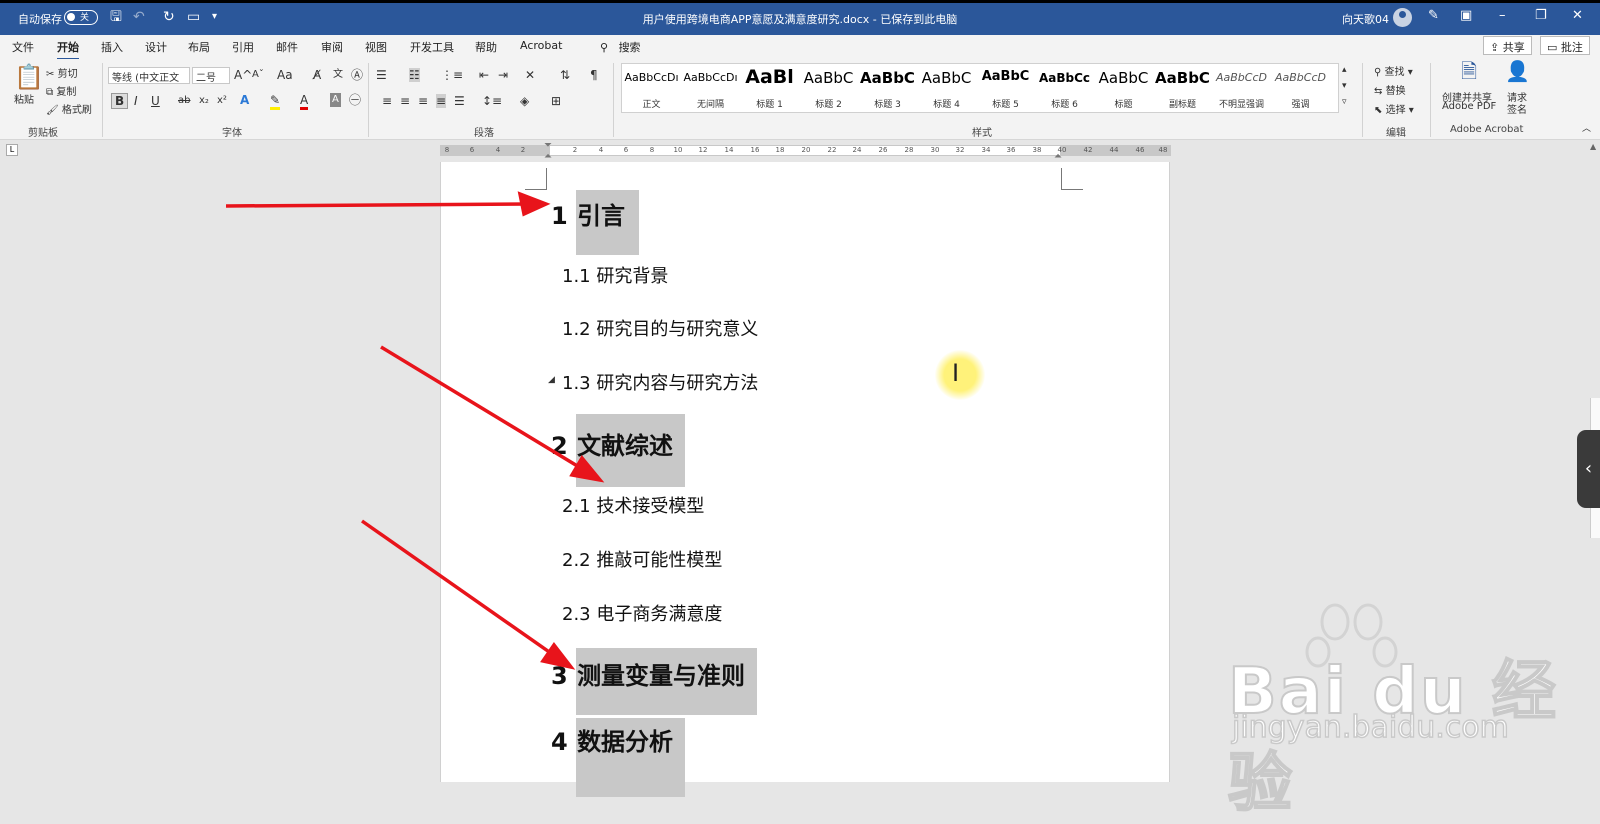 The height and width of the screenshot is (824, 1600). I want to click on text-cursor-icon: I, so click(956, 373).